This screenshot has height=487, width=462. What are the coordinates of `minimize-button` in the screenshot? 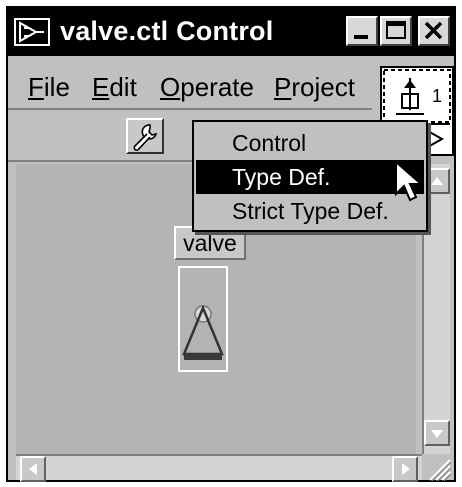 It's located at (362, 31).